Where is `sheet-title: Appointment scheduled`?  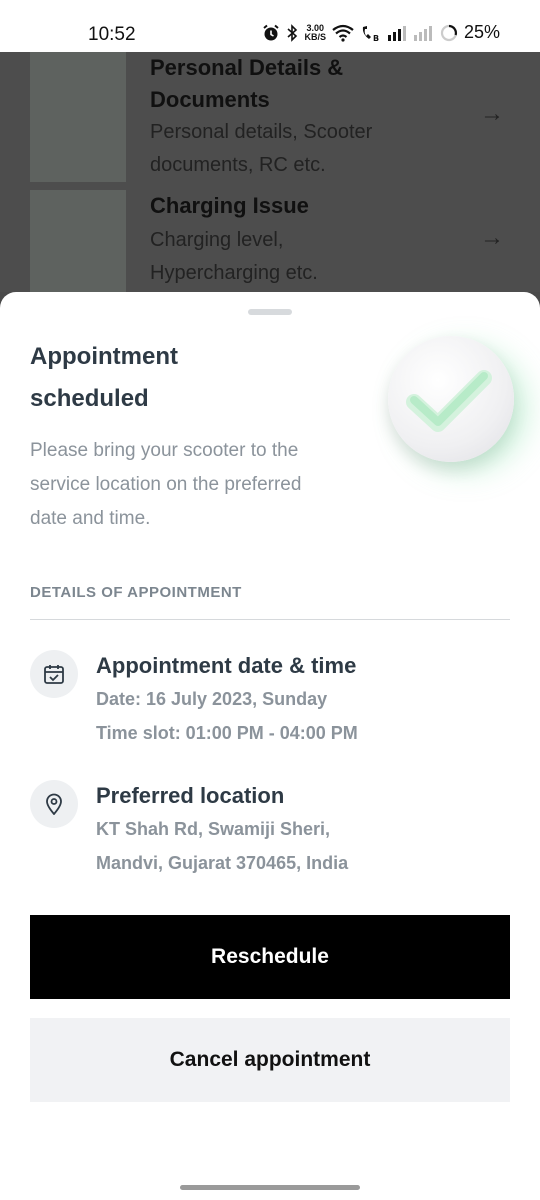
sheet-title: Appointment scheduled is located at coordinates (104, 377).